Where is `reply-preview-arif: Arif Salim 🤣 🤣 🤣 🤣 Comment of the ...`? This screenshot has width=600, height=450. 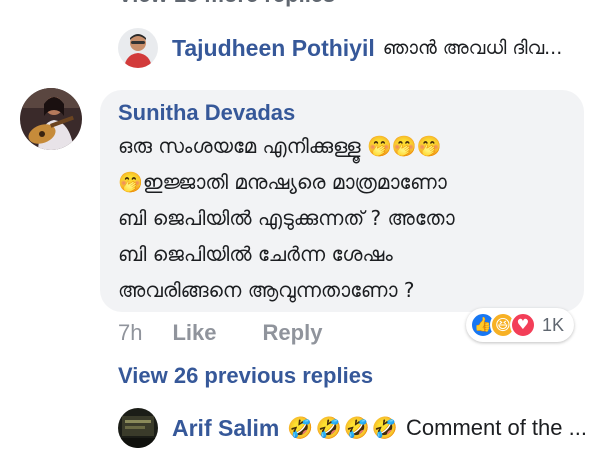
reply-preview-arif: Arif Salim 🤣 🤣 🤣 🤣 Comment of the ... is located at coordinates (352, 428).